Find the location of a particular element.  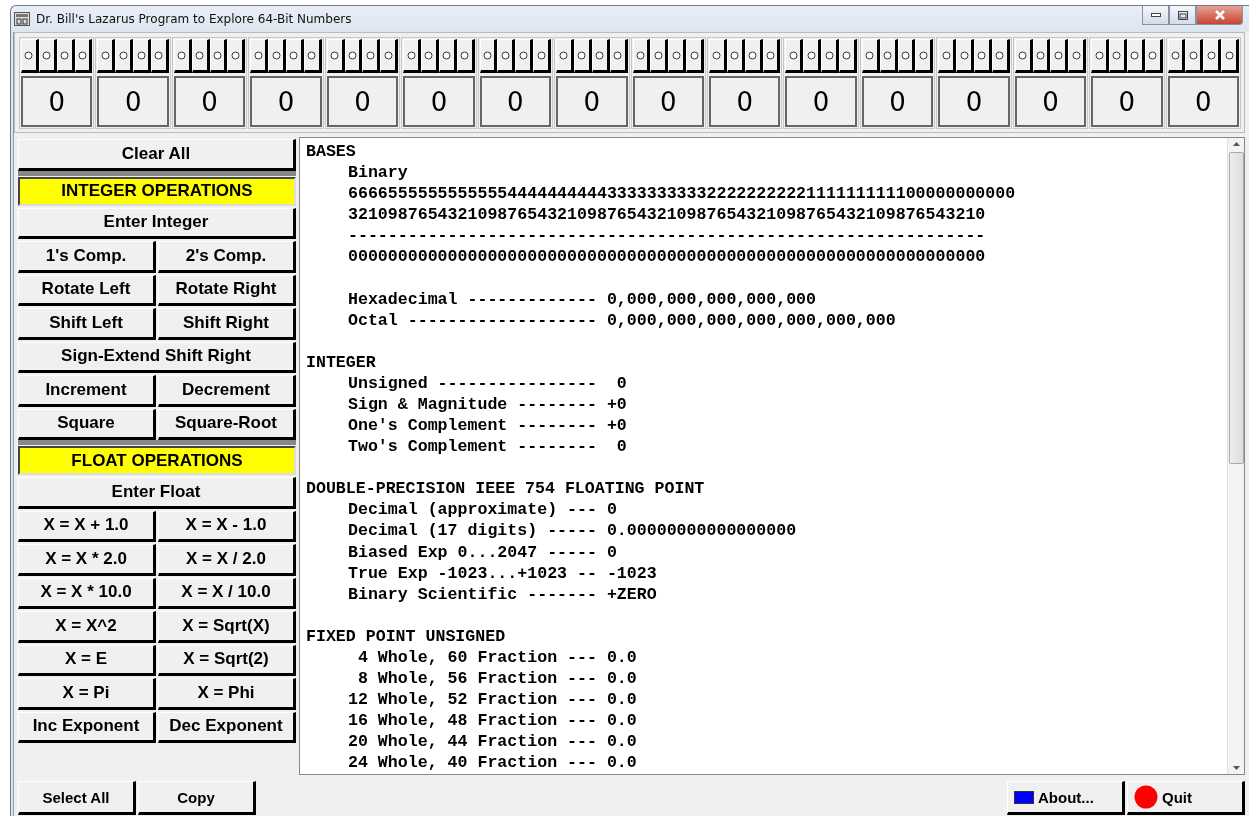

output-line: 8 Whole, 56 Fraction --- 0.0 is located at coordinates (497, 678).